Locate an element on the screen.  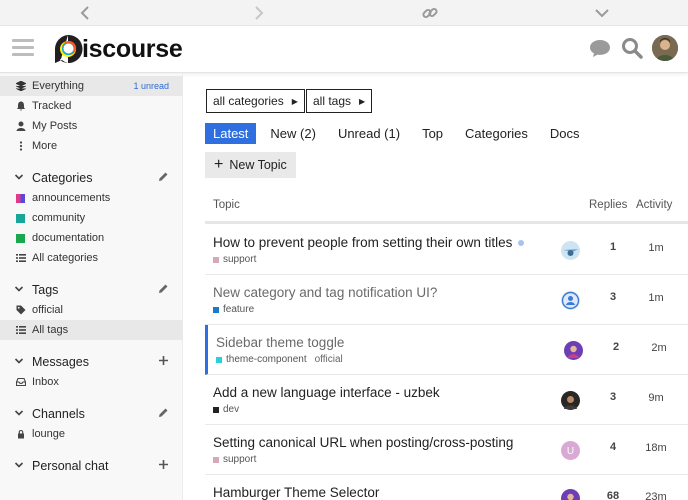
sidebar-section-personal-chat: Personal chat is located at coordinates (91, 466).